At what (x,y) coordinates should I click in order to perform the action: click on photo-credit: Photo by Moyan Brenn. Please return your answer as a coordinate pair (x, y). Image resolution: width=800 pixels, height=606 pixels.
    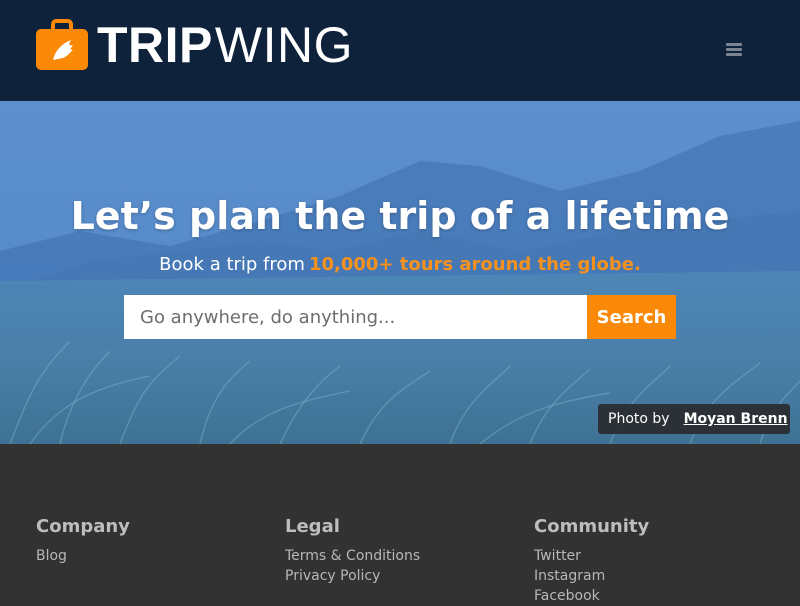
    Looking at the image, I should click on (694, 419).